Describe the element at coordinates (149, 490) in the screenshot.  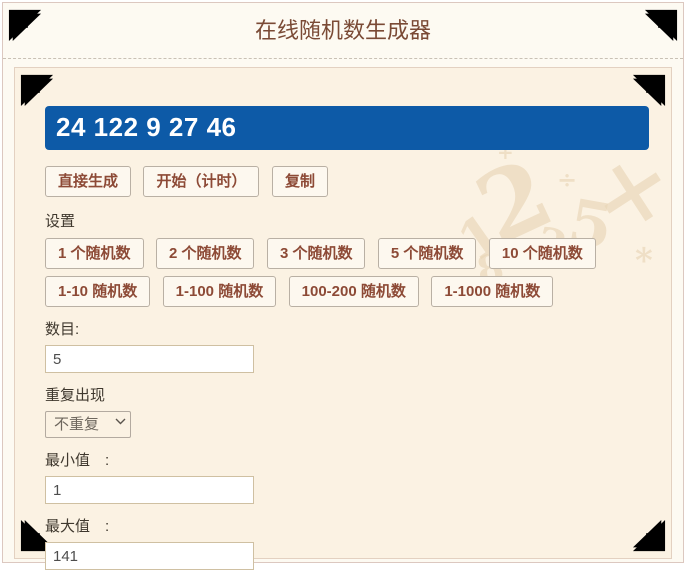
I see `min-input` at that location.